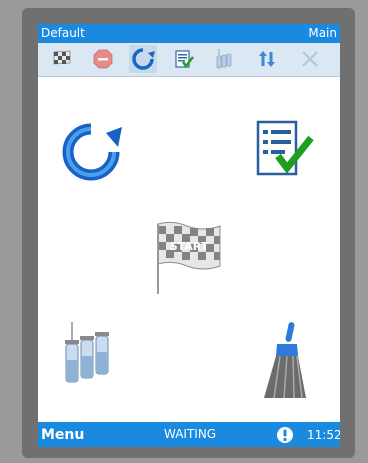 The width and height of the screenshot is (368, 463). I want to click on start-flag-text: START, so click(189, 246).